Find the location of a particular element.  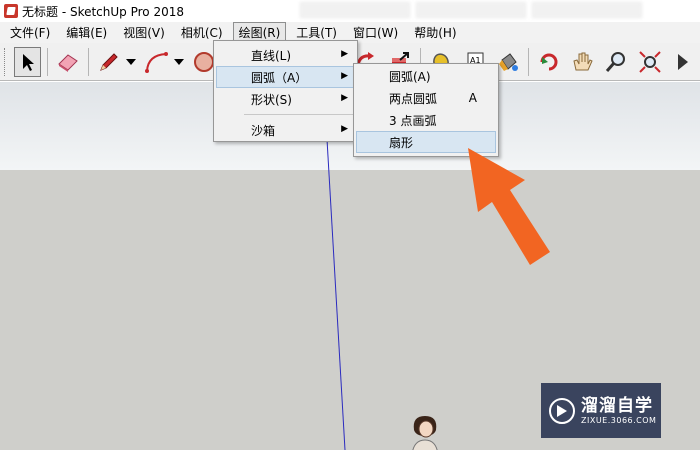

zoom-extents-icon is located at coordinates (649, 61).